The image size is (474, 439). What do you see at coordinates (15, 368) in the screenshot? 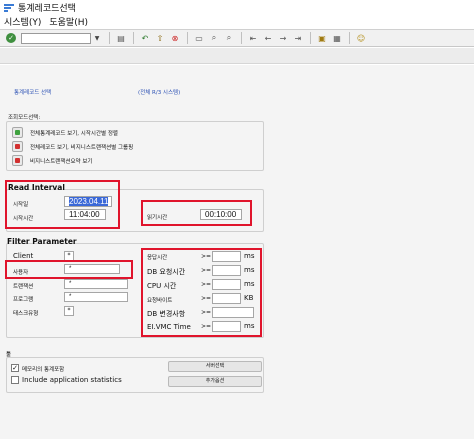
I see `memory-stats-checkbox: ✓` at bounding box center [15, 368].